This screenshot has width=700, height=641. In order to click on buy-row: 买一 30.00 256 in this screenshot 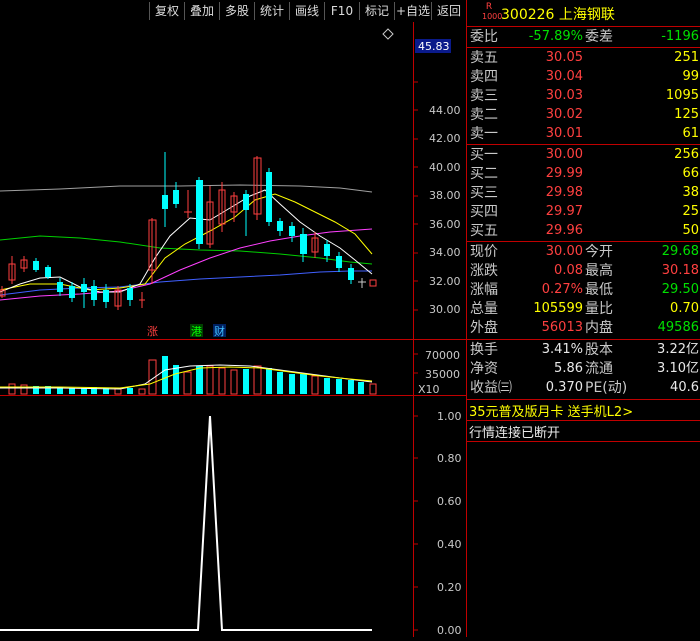, I will do `click(583, 155)`.